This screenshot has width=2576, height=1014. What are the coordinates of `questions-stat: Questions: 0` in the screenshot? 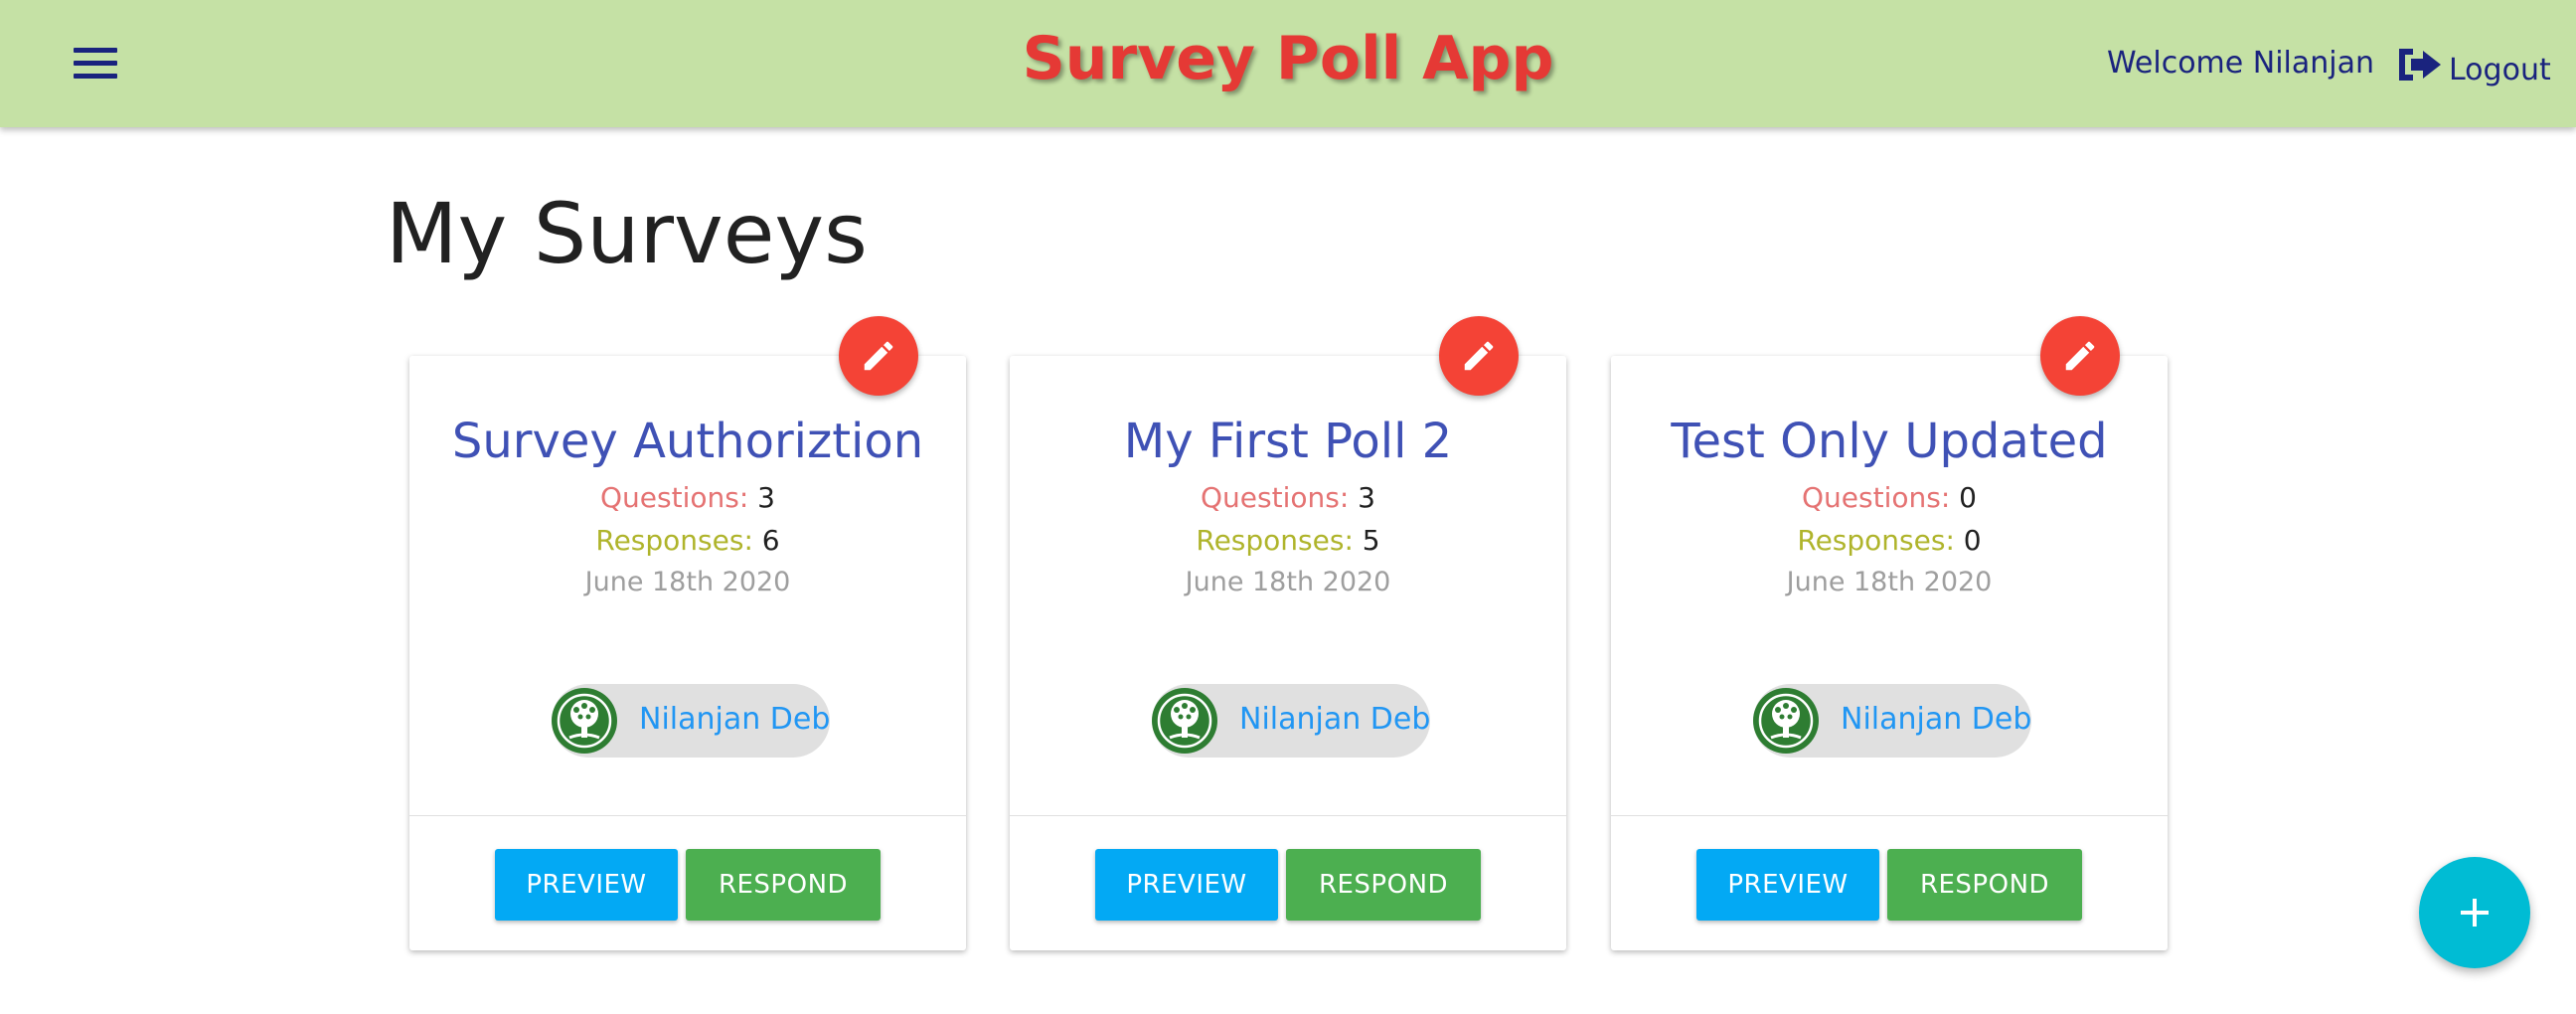 It's located at (1889, 497).